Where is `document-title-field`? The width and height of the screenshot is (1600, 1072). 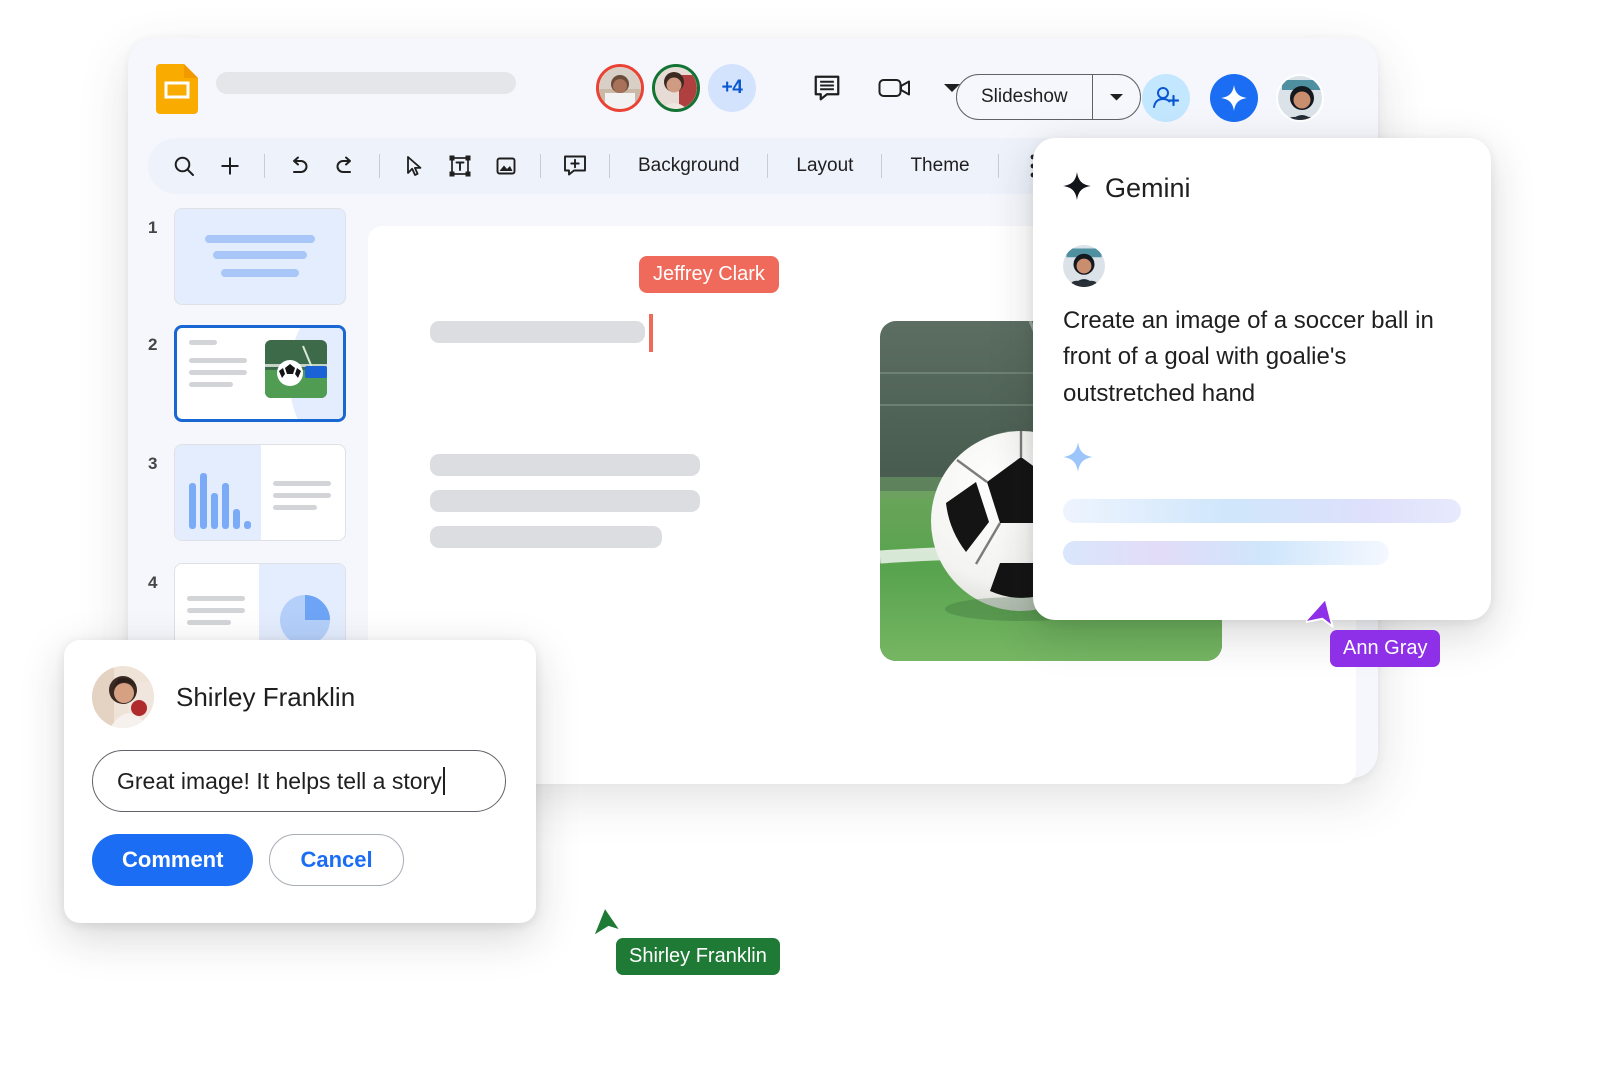 document-title-field is located at coordinates (366, 83).